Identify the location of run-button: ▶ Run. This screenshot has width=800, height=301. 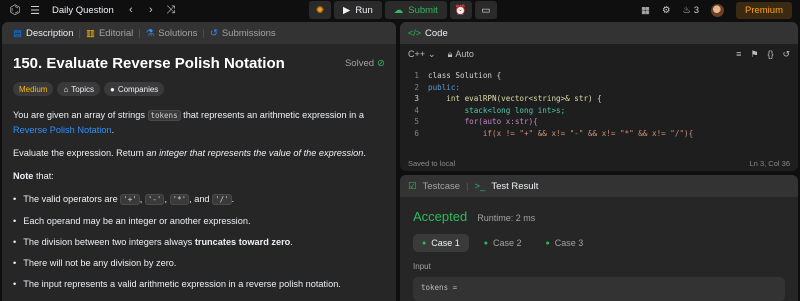
(358, 10).